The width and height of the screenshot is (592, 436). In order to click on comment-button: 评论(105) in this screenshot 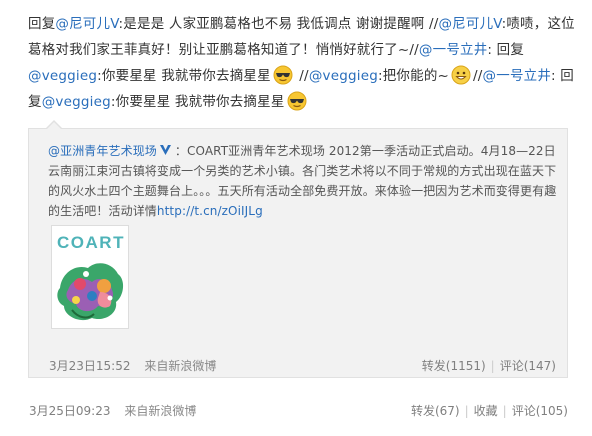, I will do `click(540, 411)`.